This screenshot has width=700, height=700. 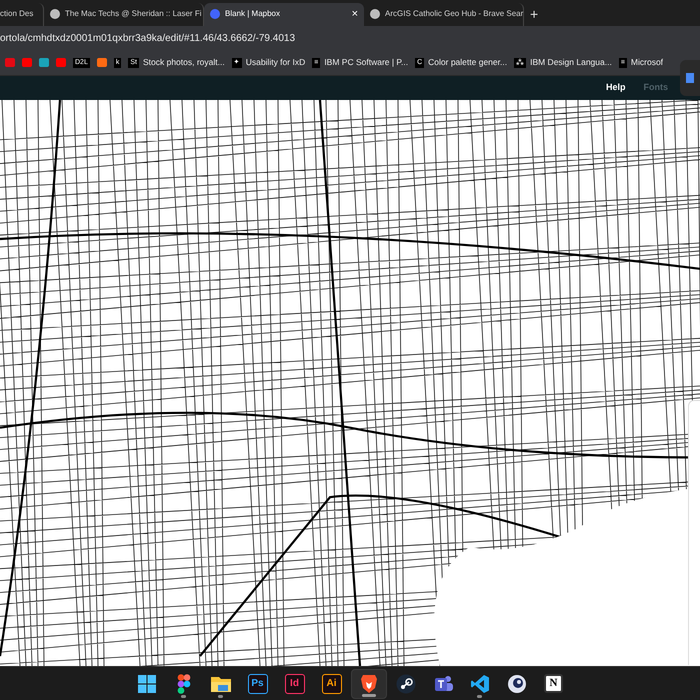 I want to click on app-icon: Id, so click(x=294, y=684).